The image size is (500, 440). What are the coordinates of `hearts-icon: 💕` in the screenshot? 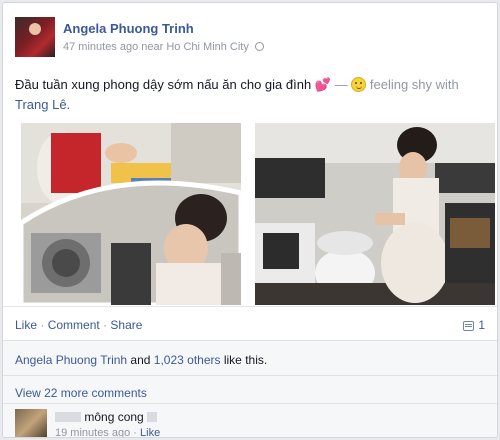 It's located at (322, 84).